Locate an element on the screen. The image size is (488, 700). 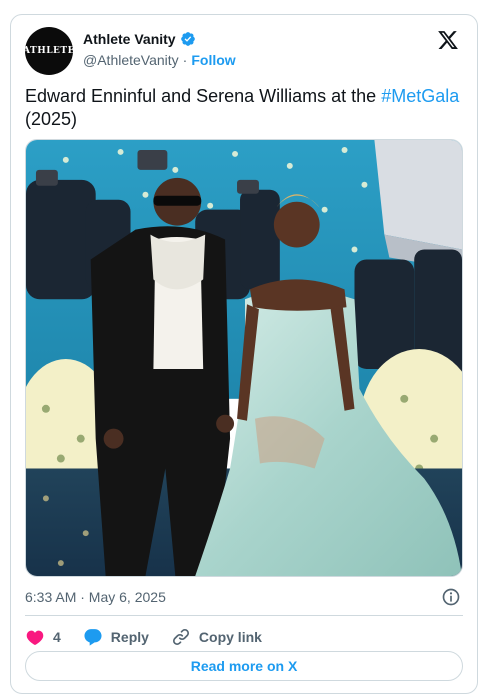
avatar-logo-text: ATHLETE is located at coordinates (49, 51).